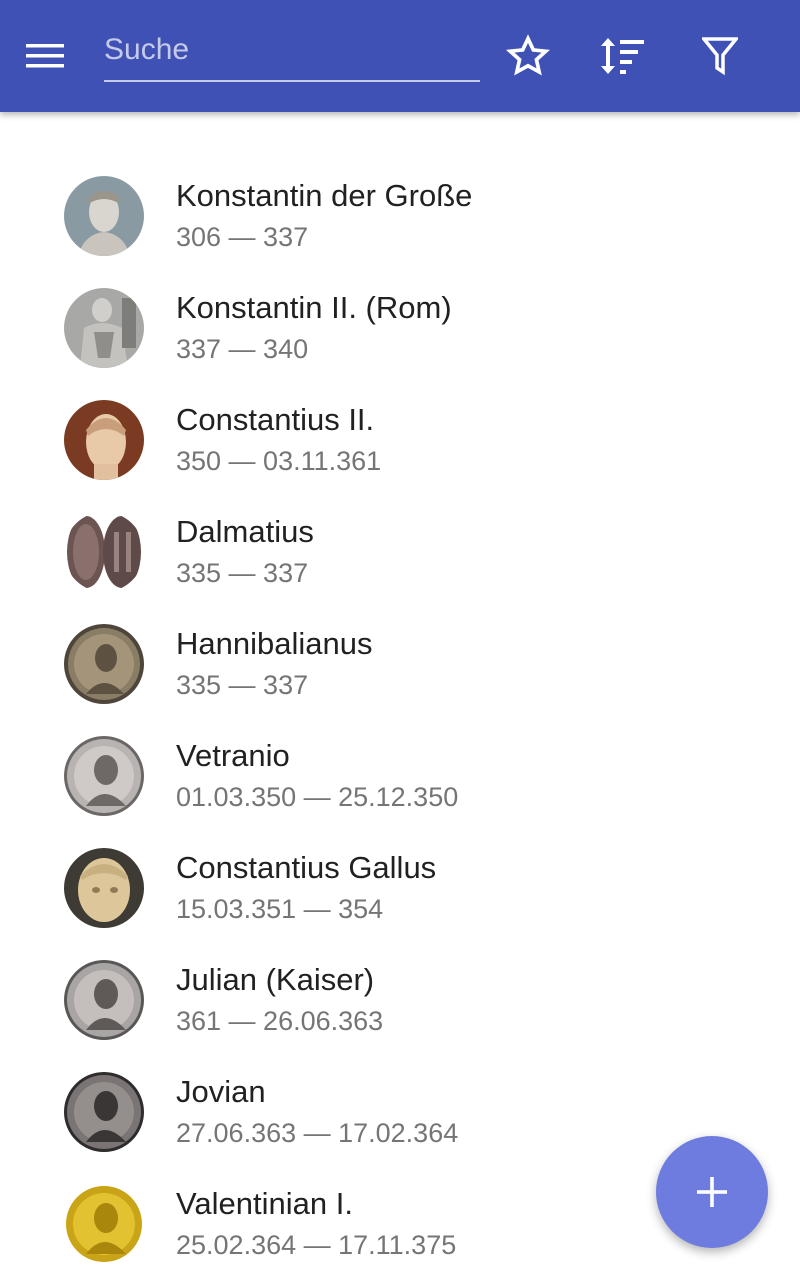 The image size is (800, 1280). Describe the element at coordinates (45, 56) in the screenshot. I see `menu-icon` at that location.